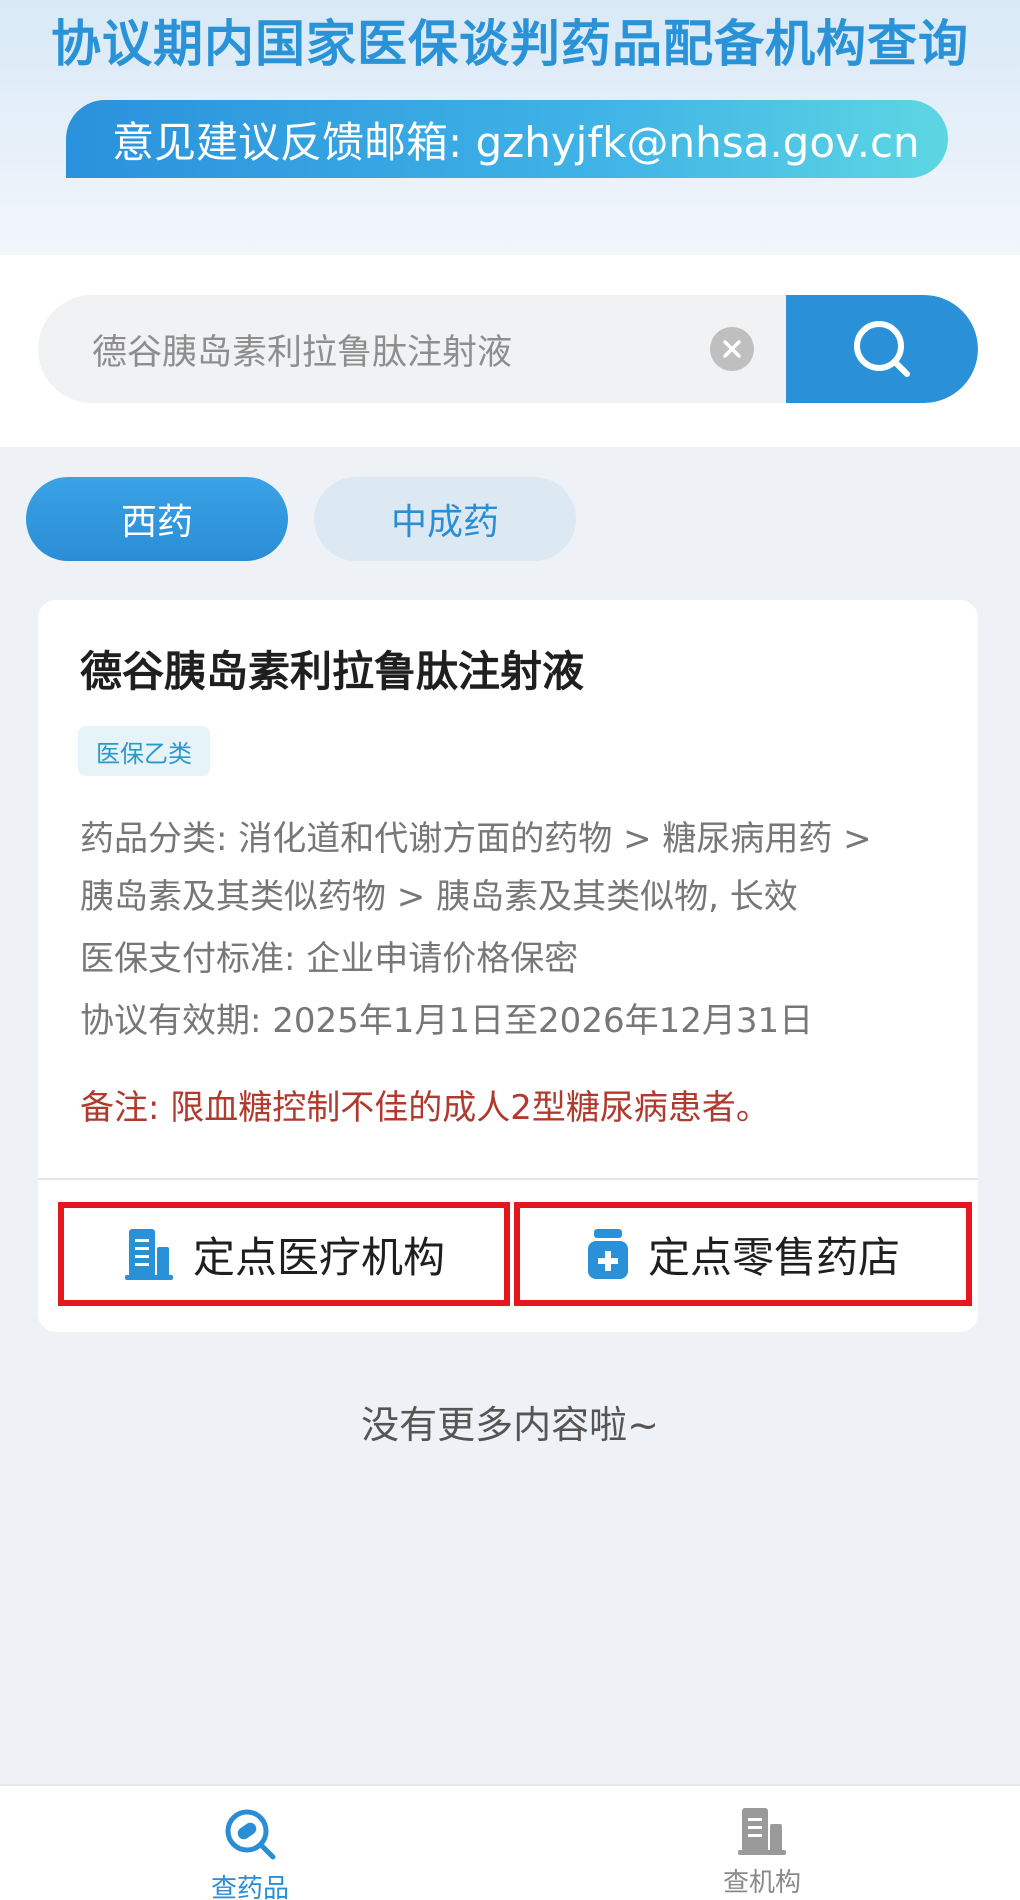 The image size is (1020, 1900). Describe the element at coordinates (447, 1021) in the screenshot. I see `agreement-validity: 协议有效期: 2025年1月1日至2026年12月31日` at that location.